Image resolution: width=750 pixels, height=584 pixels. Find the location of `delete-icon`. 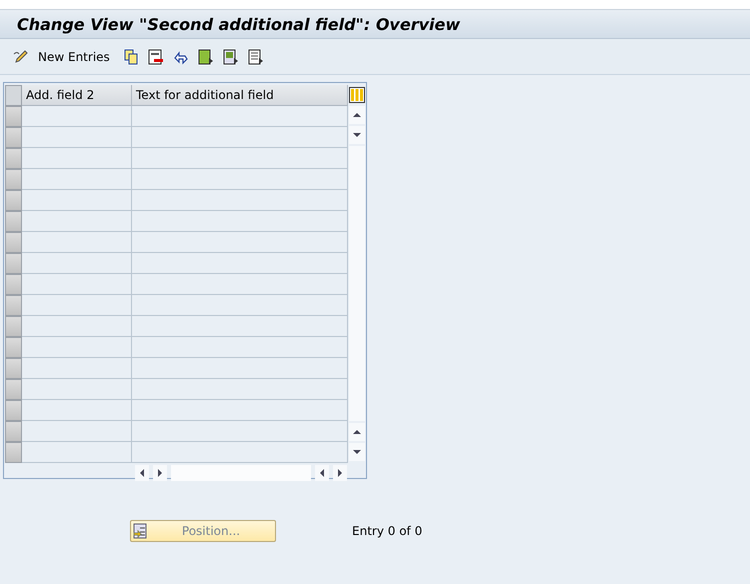

delete-icon is located at coordinates (156, 56).